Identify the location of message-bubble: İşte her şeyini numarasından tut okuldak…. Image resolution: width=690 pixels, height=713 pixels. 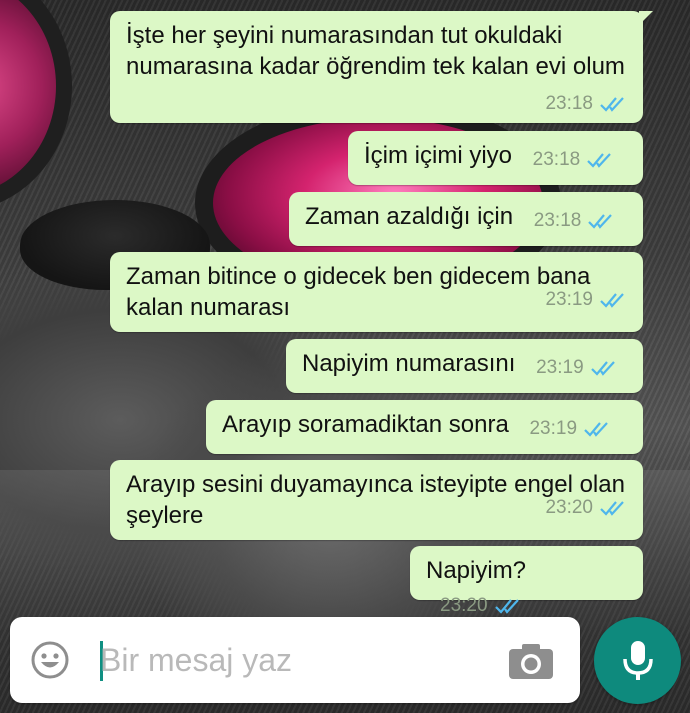
(381, 67).